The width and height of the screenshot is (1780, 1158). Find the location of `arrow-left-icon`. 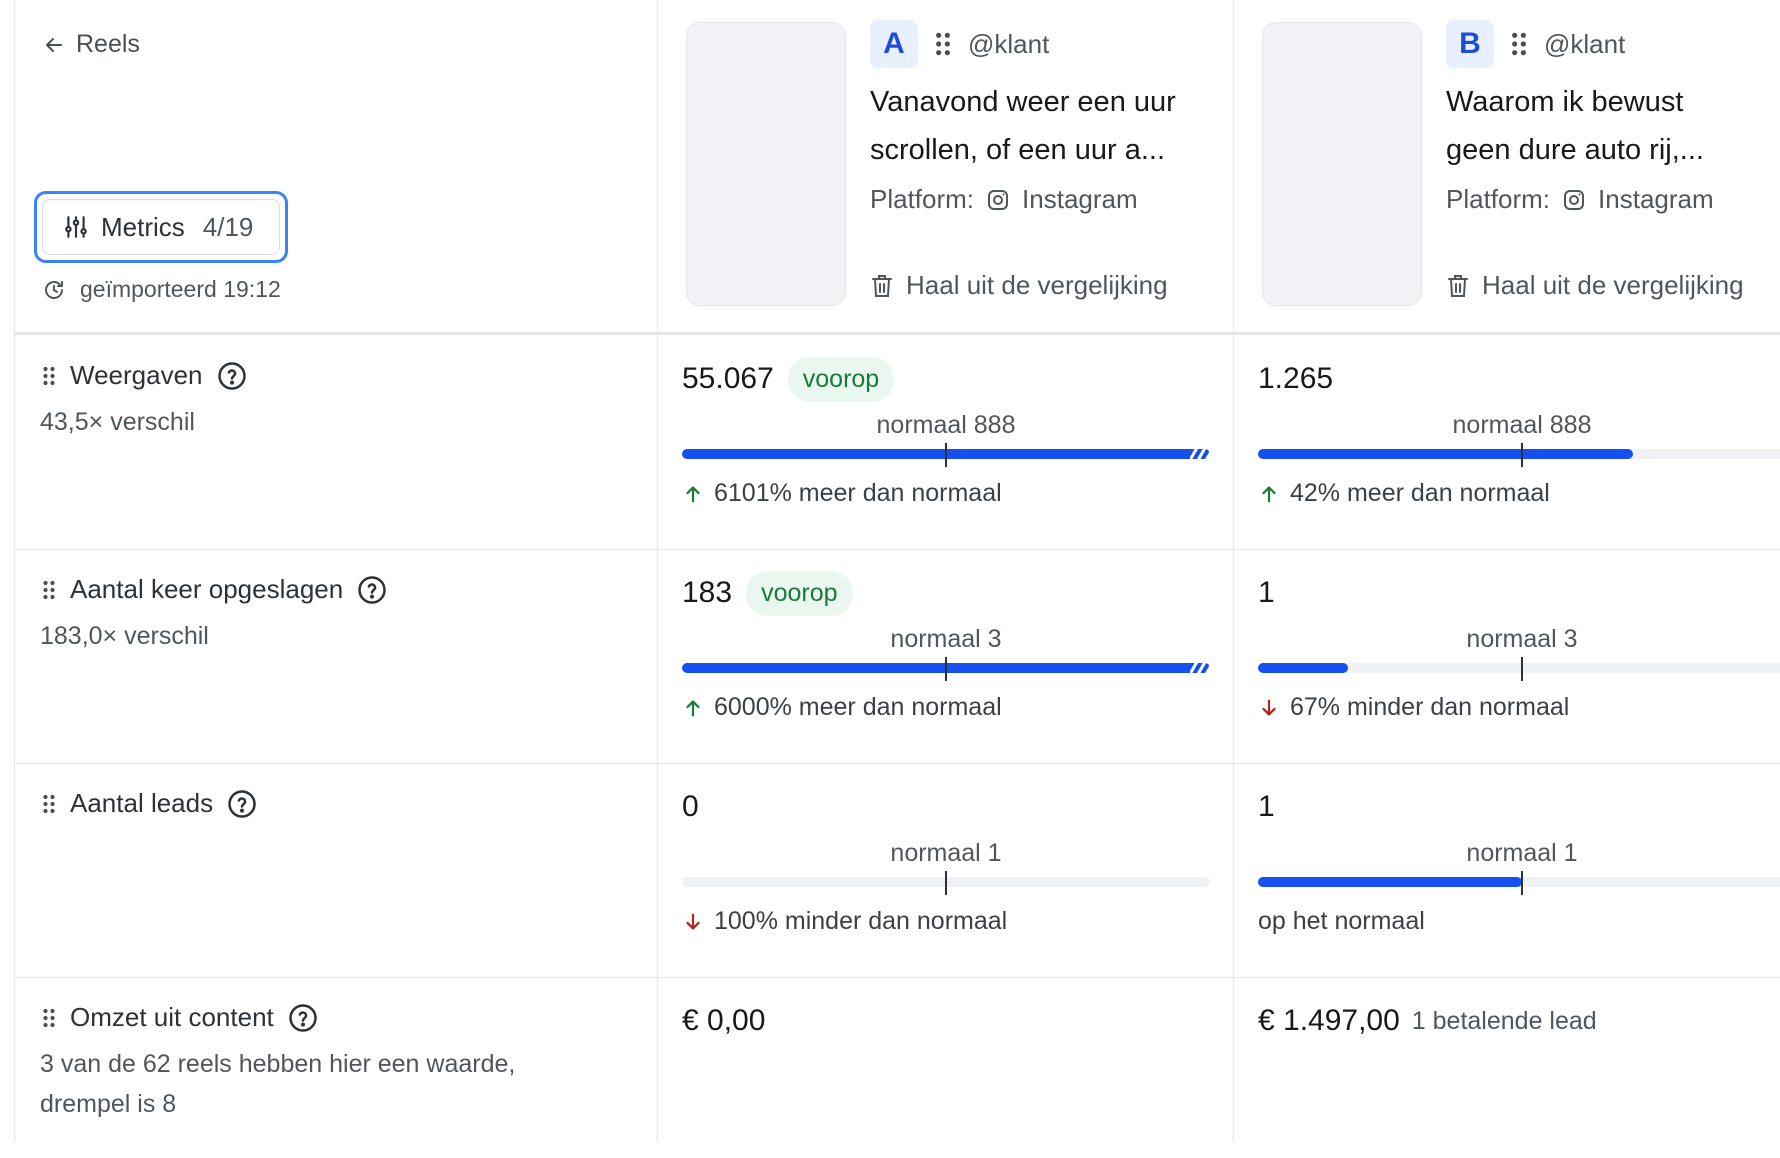

arrow-left-icon is located at coordinates (54, 44).